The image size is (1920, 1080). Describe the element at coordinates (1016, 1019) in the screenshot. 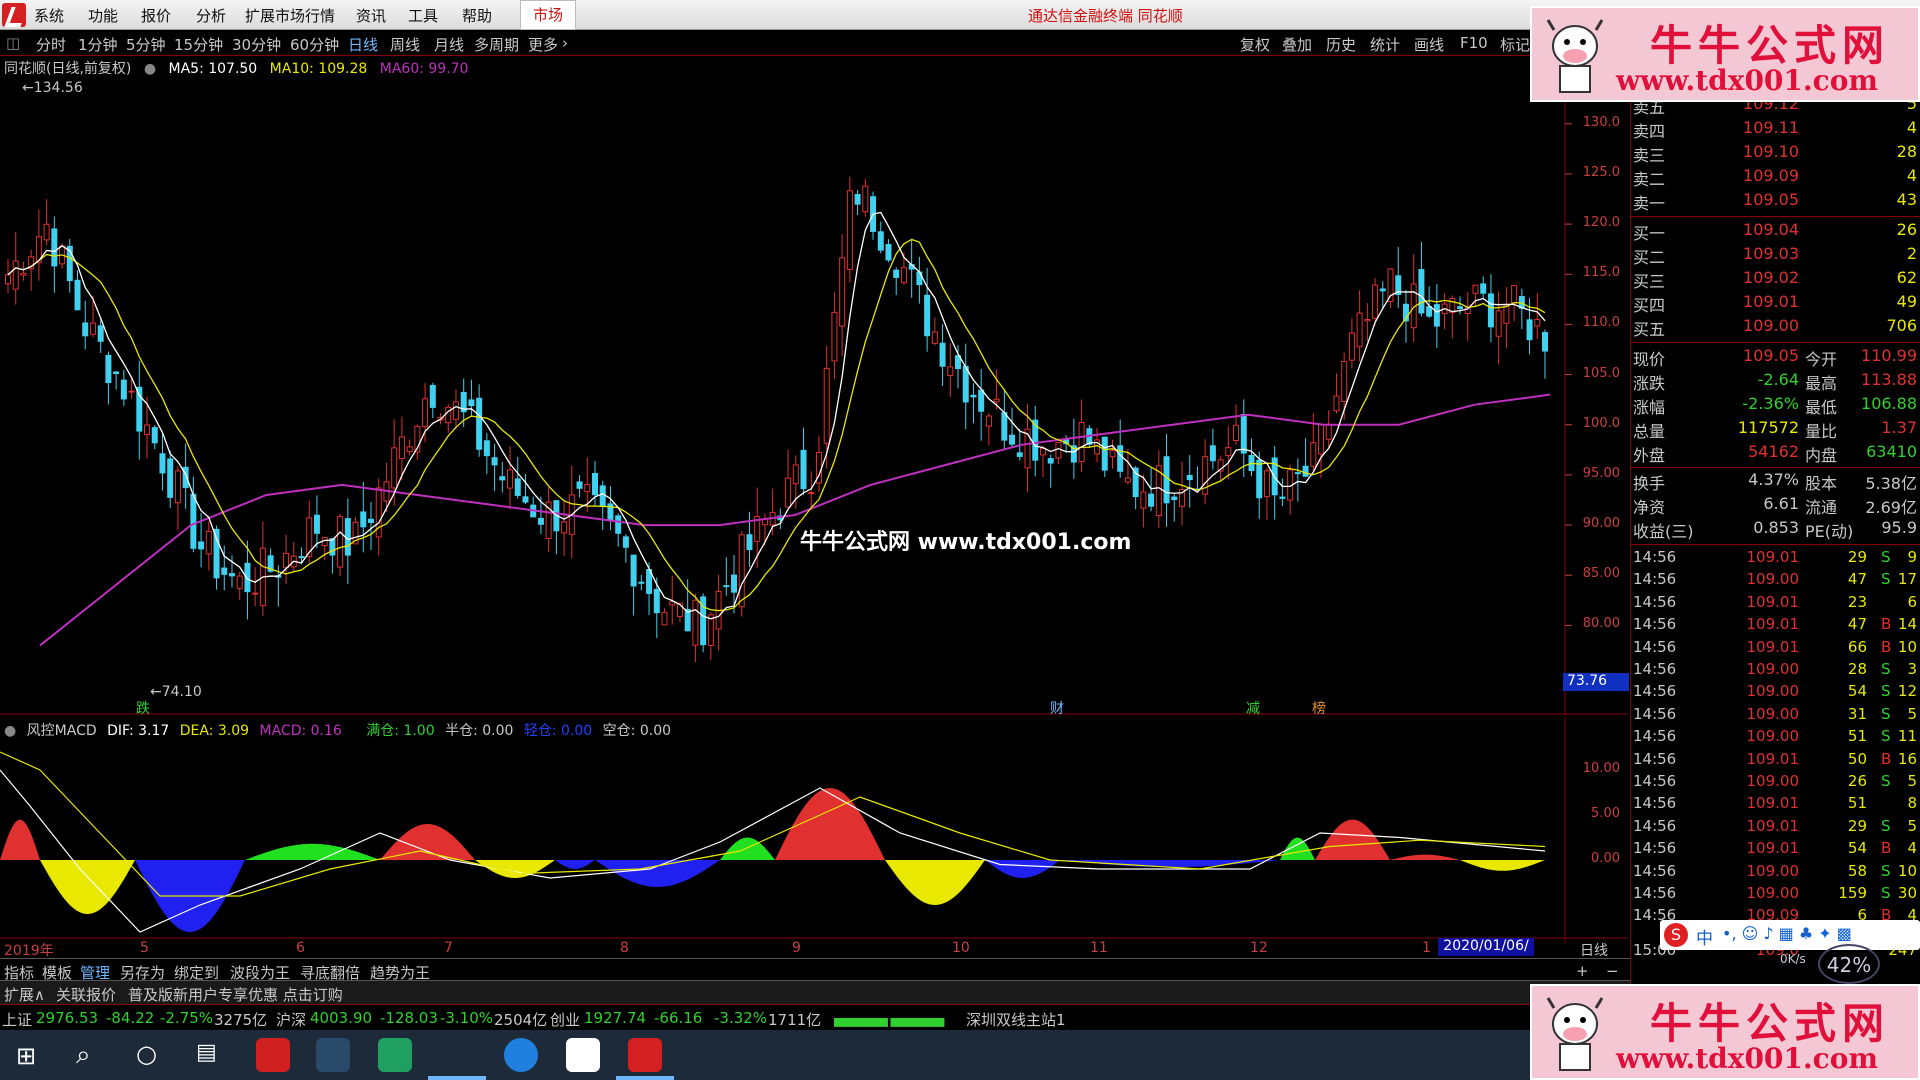

I see `server-name: 深圳双线主站1` at that location.